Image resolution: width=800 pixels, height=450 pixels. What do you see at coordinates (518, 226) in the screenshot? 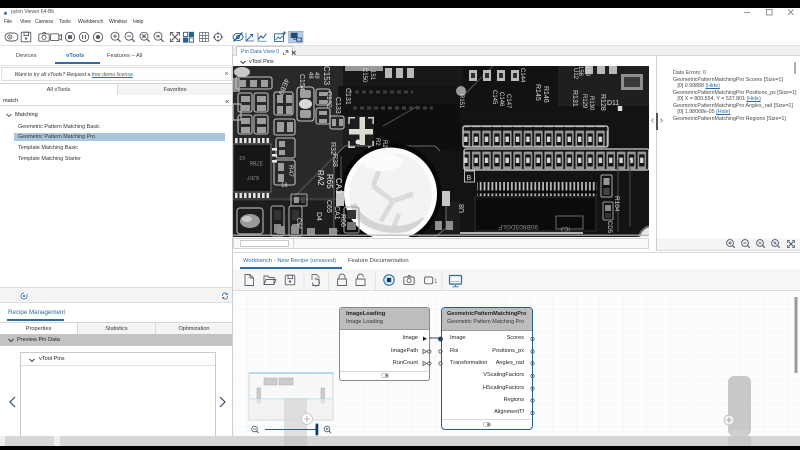
I see `svg-text: 90B803DGLF` at bounding box center [518, 226].